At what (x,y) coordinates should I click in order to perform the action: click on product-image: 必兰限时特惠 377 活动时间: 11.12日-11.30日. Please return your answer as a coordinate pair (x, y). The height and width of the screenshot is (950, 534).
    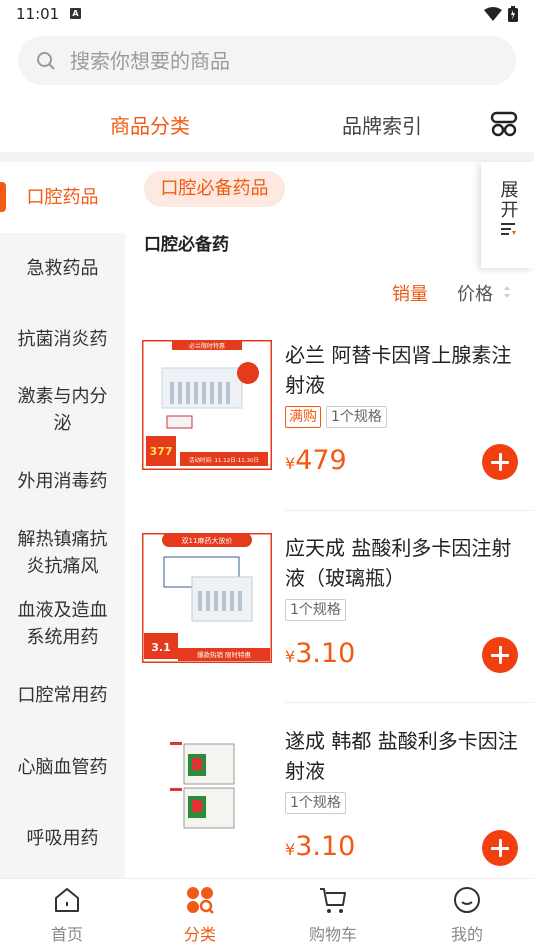
    Looking at the image, I should click on (207, 405).